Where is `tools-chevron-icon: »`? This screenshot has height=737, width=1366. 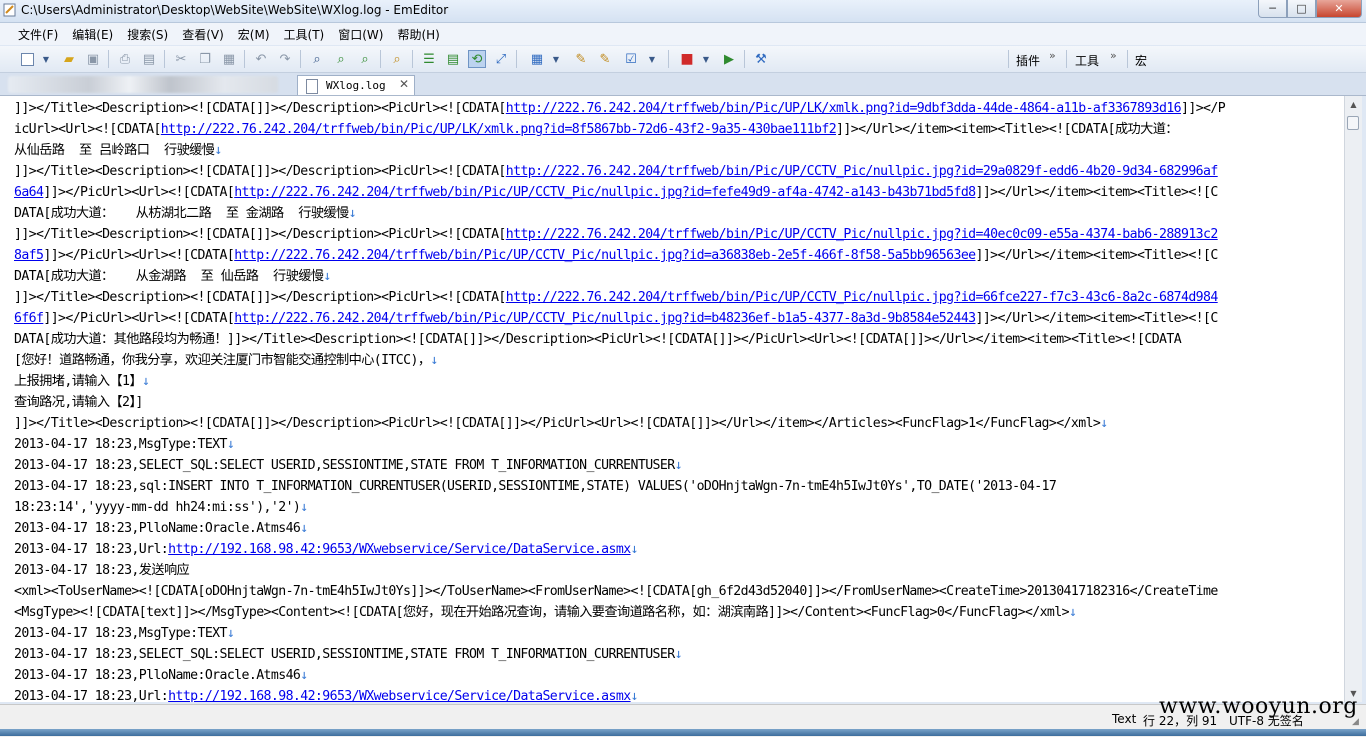 tools-chevron-icon: » is located at coordinates (1113, 55).